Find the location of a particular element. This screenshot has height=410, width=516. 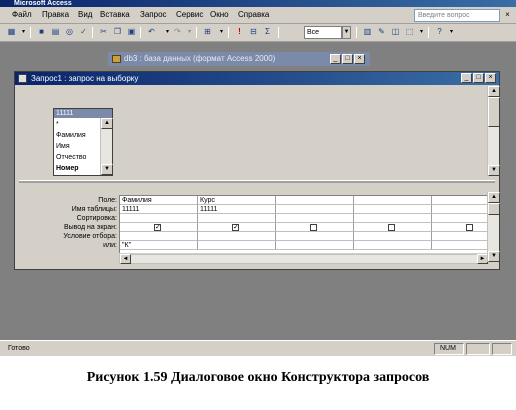

pane-splitter is located at coordinates (257, 181).